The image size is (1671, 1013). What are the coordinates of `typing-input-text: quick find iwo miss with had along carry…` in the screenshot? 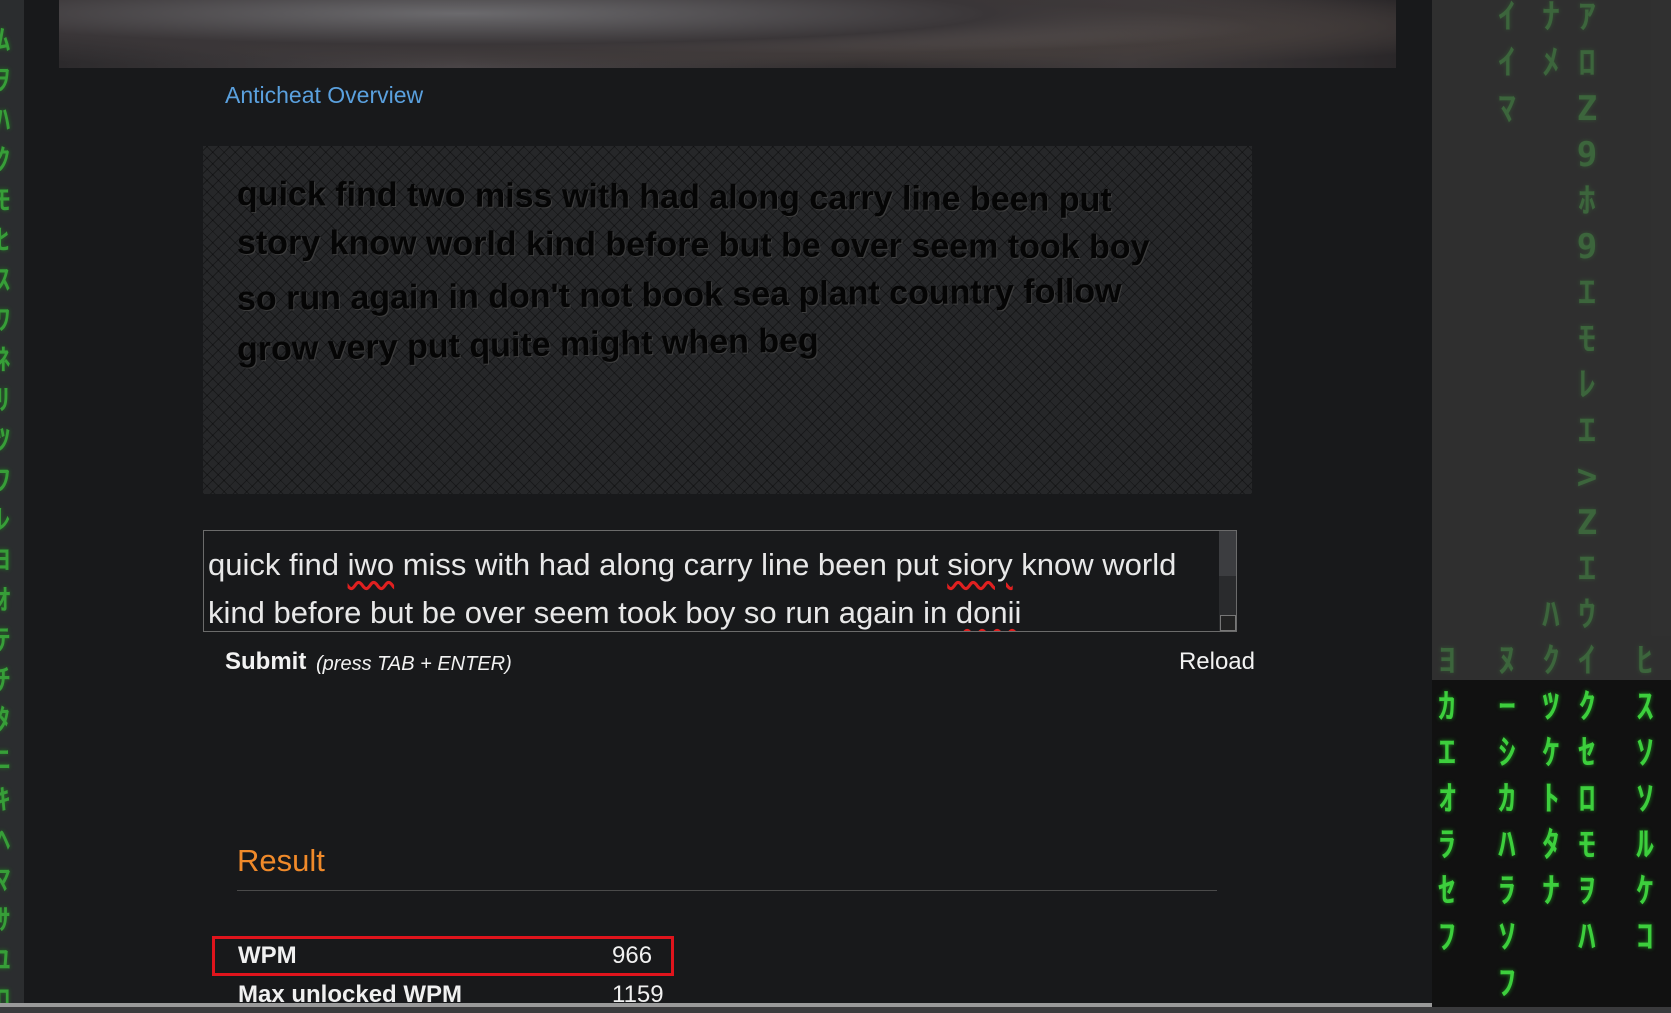 It's located at (692, 588).